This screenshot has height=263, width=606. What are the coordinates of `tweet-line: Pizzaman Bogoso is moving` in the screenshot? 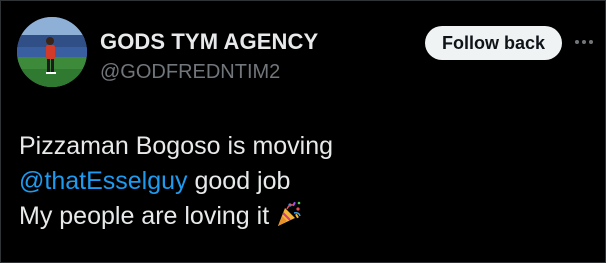 It's located at (176, 146).